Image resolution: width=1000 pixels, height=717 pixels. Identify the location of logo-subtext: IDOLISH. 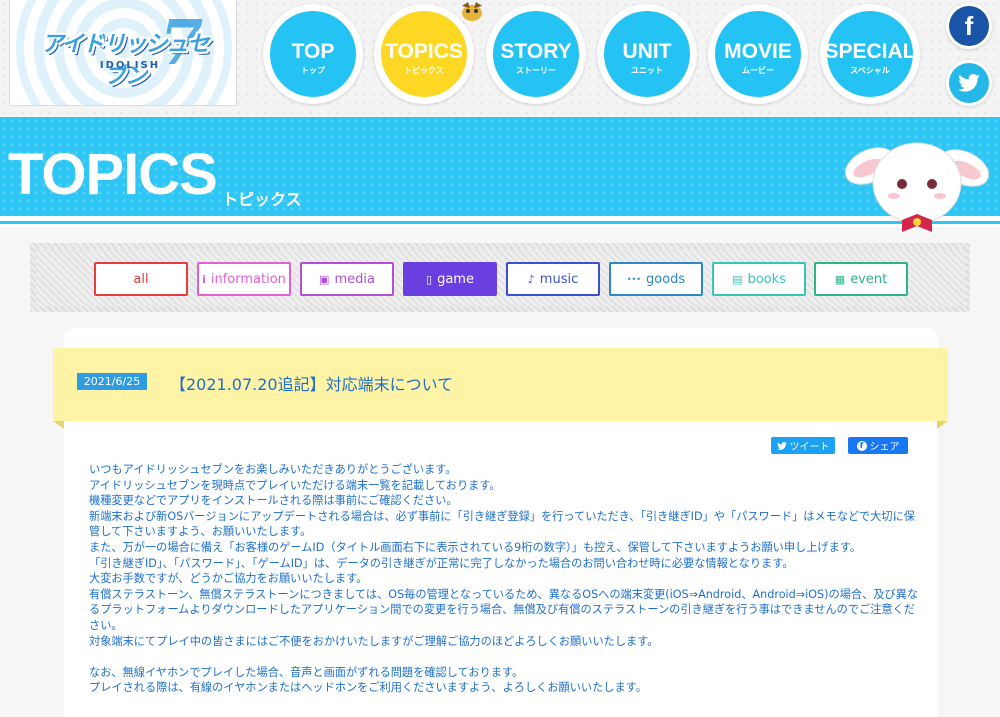
(130, 65).